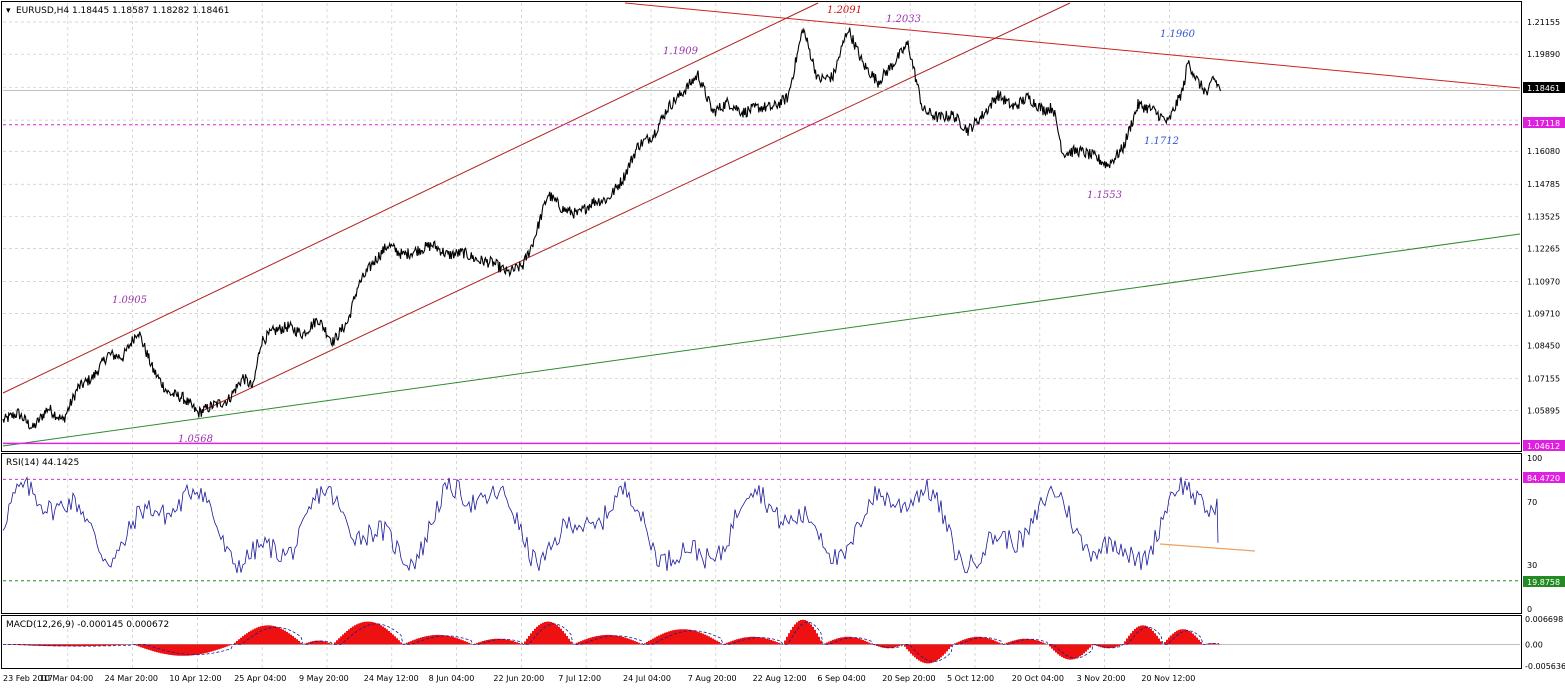  What do you see at coordinates (908, 678) in the screenshot?
I see `x-tick-label: 20 Sep 20:00` at bounding box center [908, 678].